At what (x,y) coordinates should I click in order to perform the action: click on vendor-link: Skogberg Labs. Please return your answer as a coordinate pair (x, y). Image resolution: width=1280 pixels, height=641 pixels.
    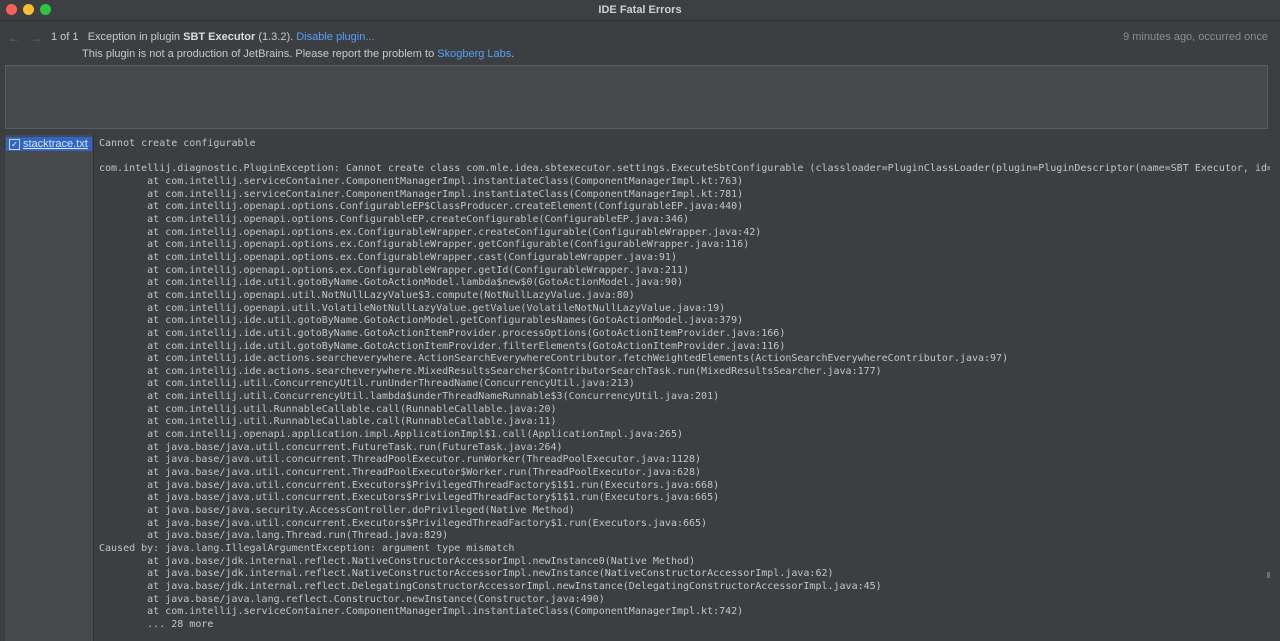
    Looking at the image, I should click on (474, 54).